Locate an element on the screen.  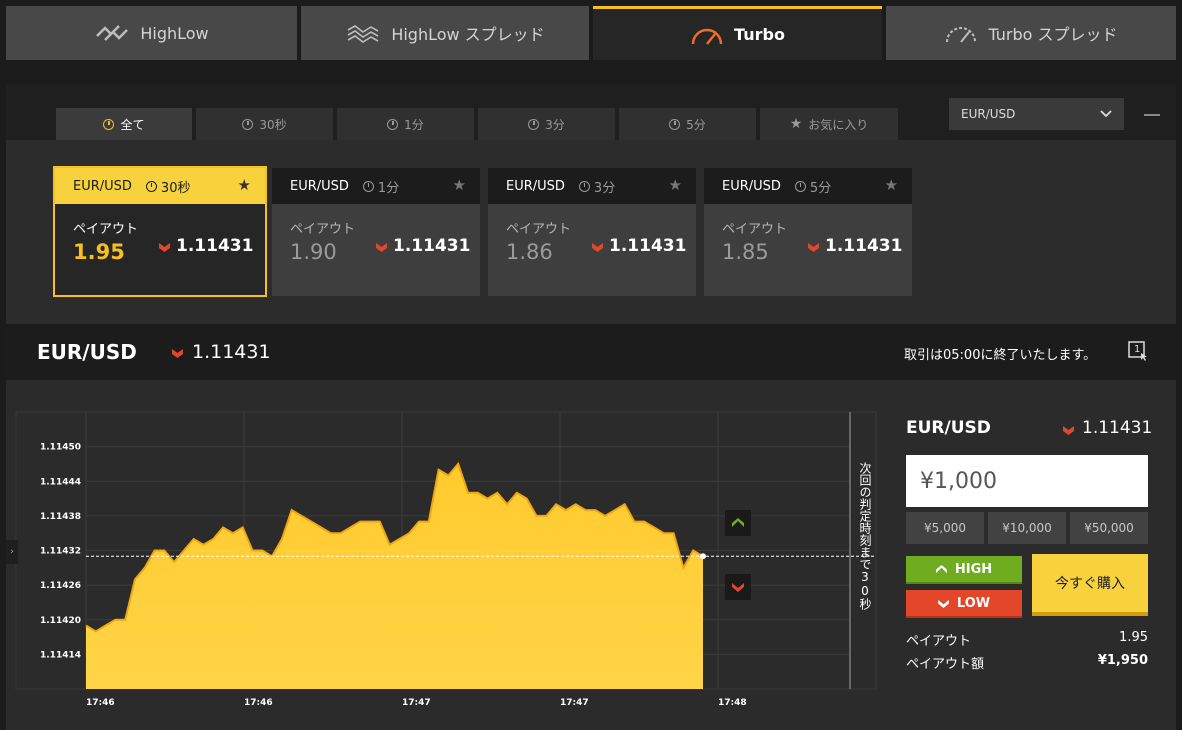
speedometer-outline-icon is located at coordinates (961, 35).